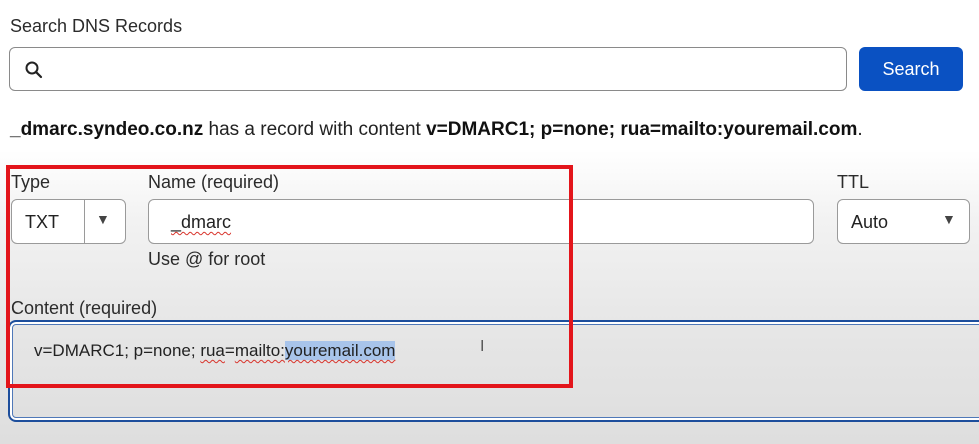 The width and height of the screenshot is (979, 444). I want to click on name-input: _dmarc, so click(481, 221).